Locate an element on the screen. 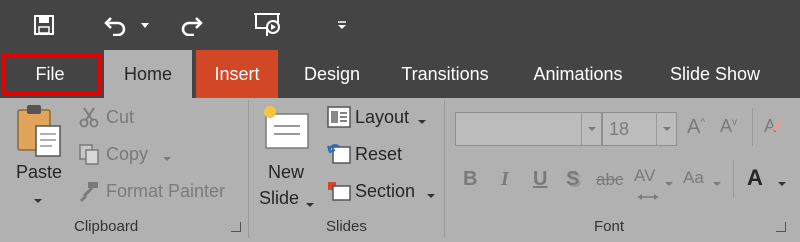 This screenshot has width=800, height=242. bold-button: B is located at coordinates (470, 179).